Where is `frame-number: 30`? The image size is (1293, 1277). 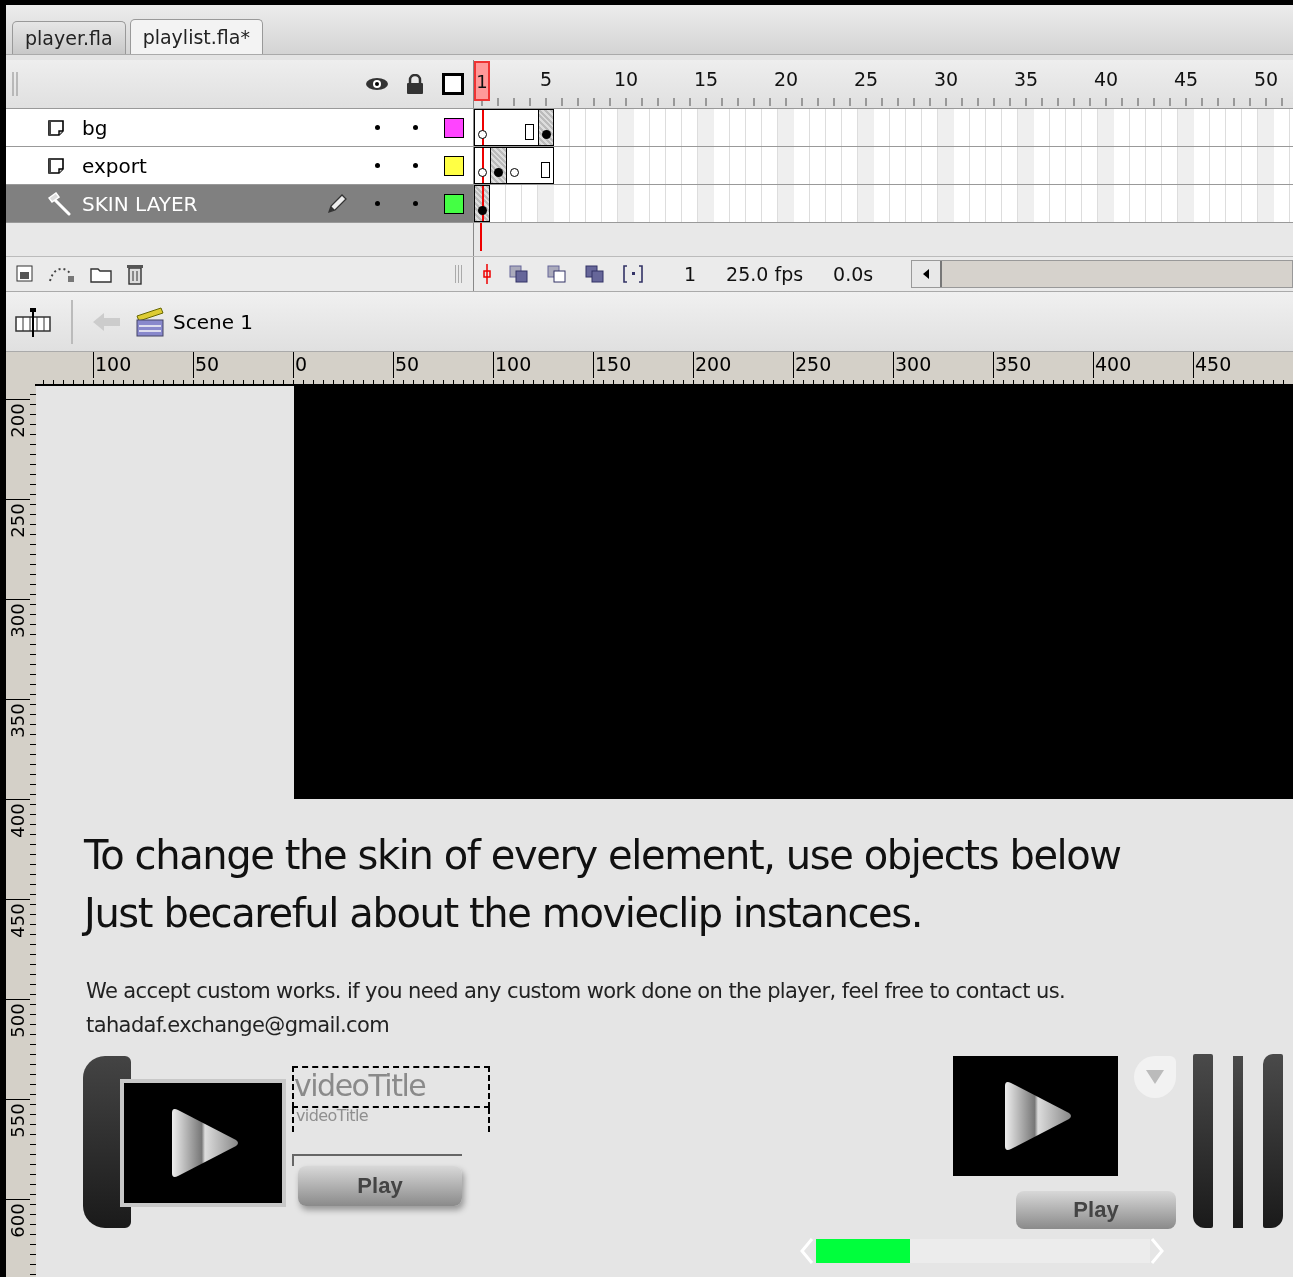
frame-number: 30 is located at coordinates (946, 79).